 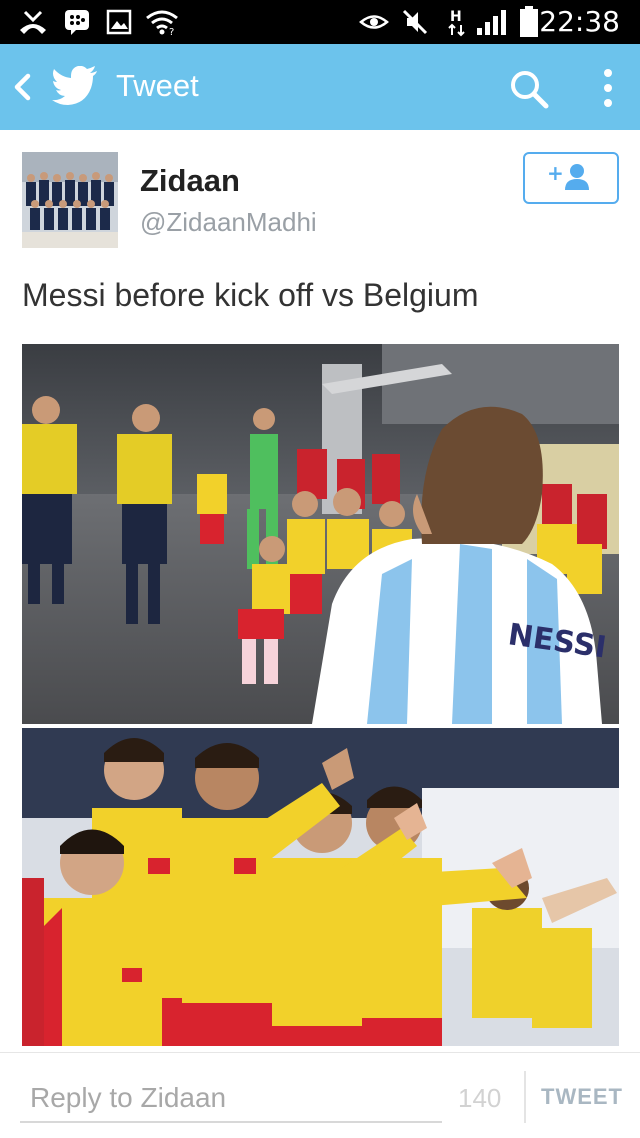 What do you see at coordinates (190, 181) in the screenshot?
I see `author-name: Zidaan` at bounding box center [190, 181].